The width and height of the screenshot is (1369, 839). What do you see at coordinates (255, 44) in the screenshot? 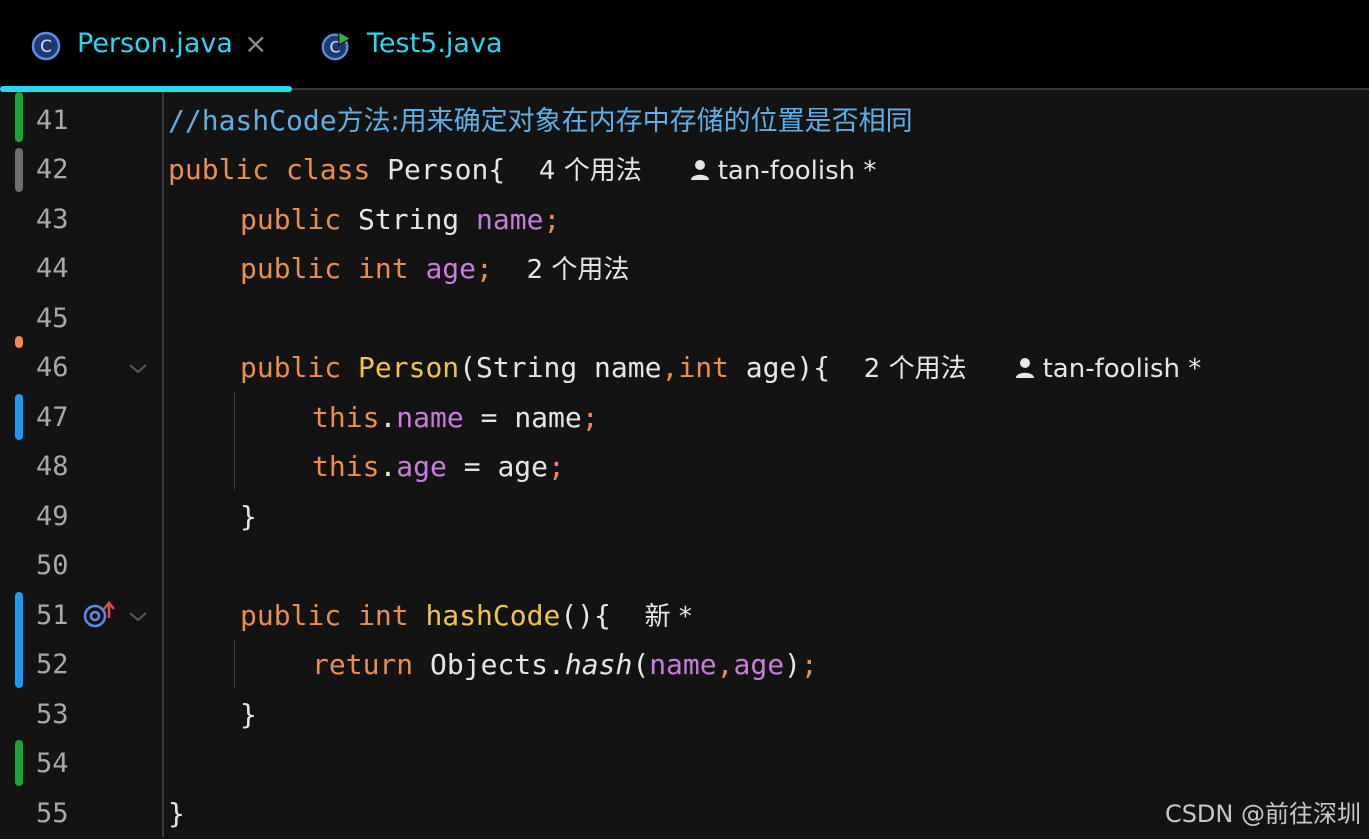
I see `close-icon: ×` at bounding box center [255, 44].